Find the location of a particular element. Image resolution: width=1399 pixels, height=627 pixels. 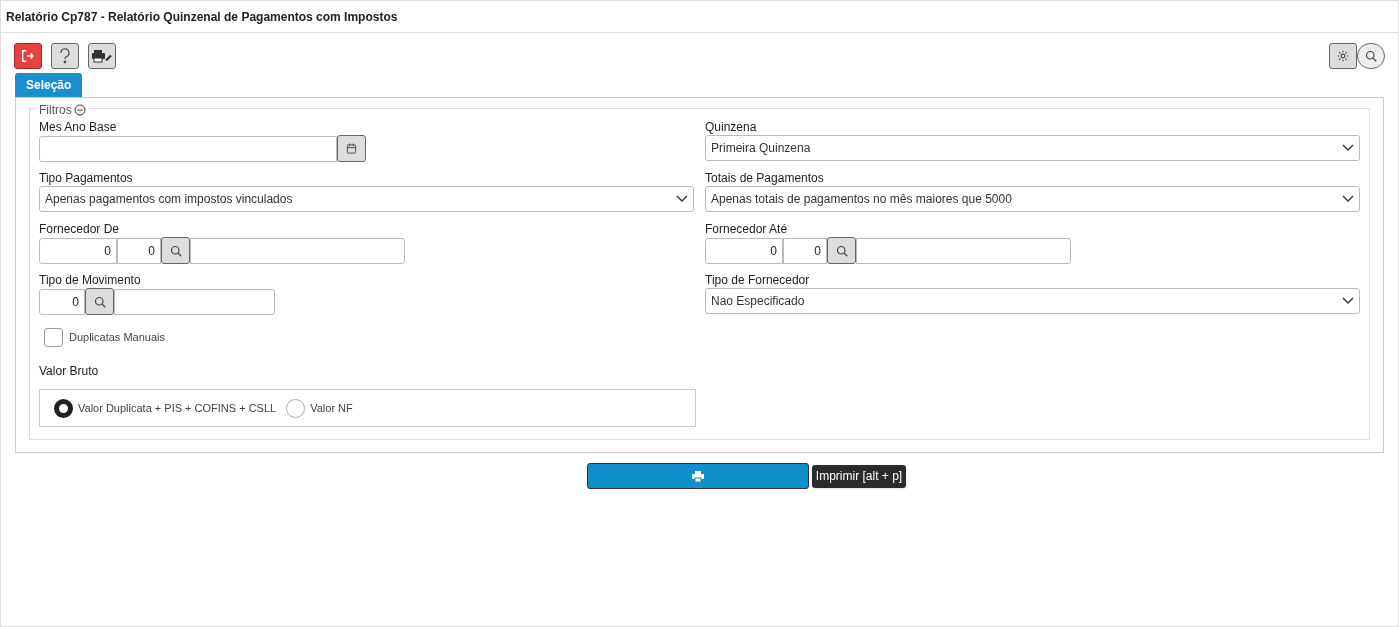

dropdown: Apenas totais de pagamentos no mês maiores que 5000 is located at coordinates (1032, 199).